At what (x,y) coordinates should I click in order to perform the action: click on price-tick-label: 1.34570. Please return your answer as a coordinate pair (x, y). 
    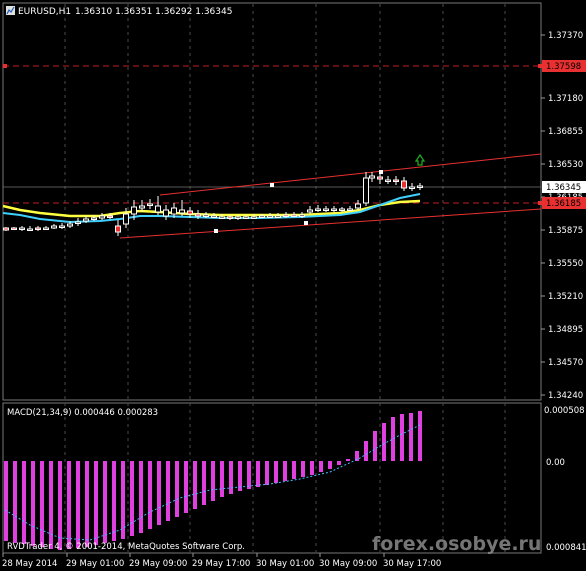
    Looking at the image, I should click on (565, 363).